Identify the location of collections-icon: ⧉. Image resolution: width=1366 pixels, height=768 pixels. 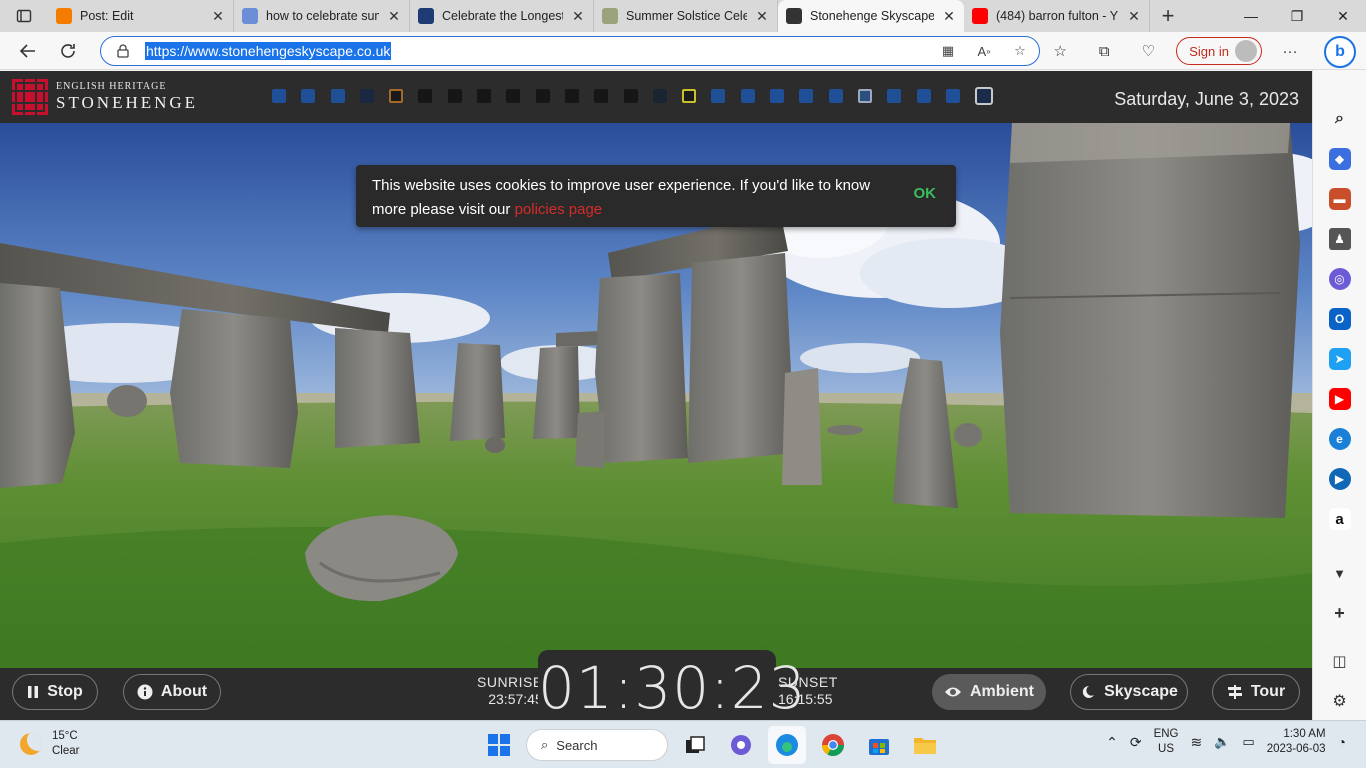
(1104, 51).